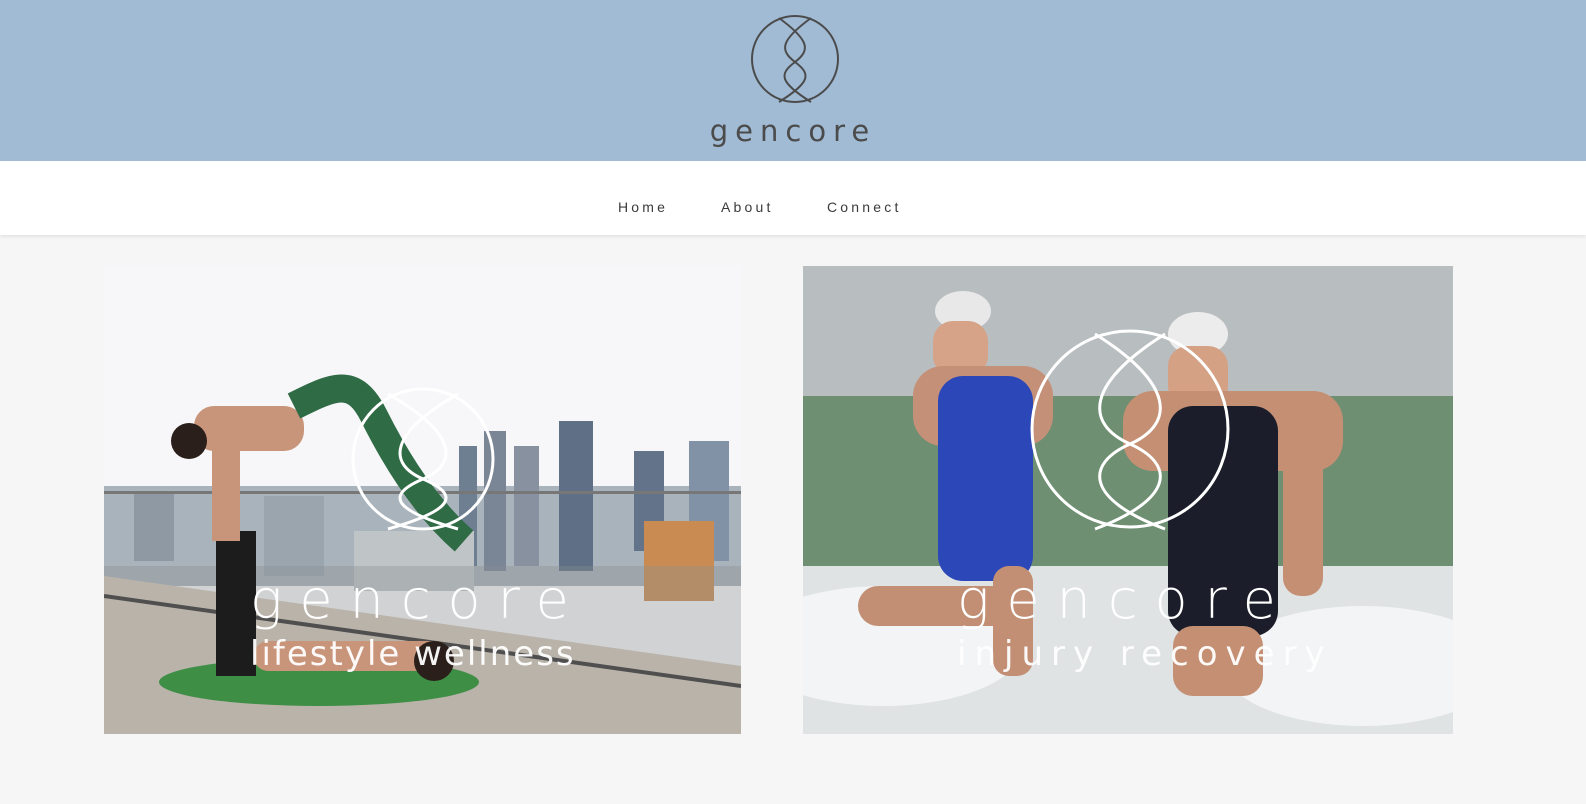  I want to click on card-subtitle: injury recovery, so click(1145, 654).